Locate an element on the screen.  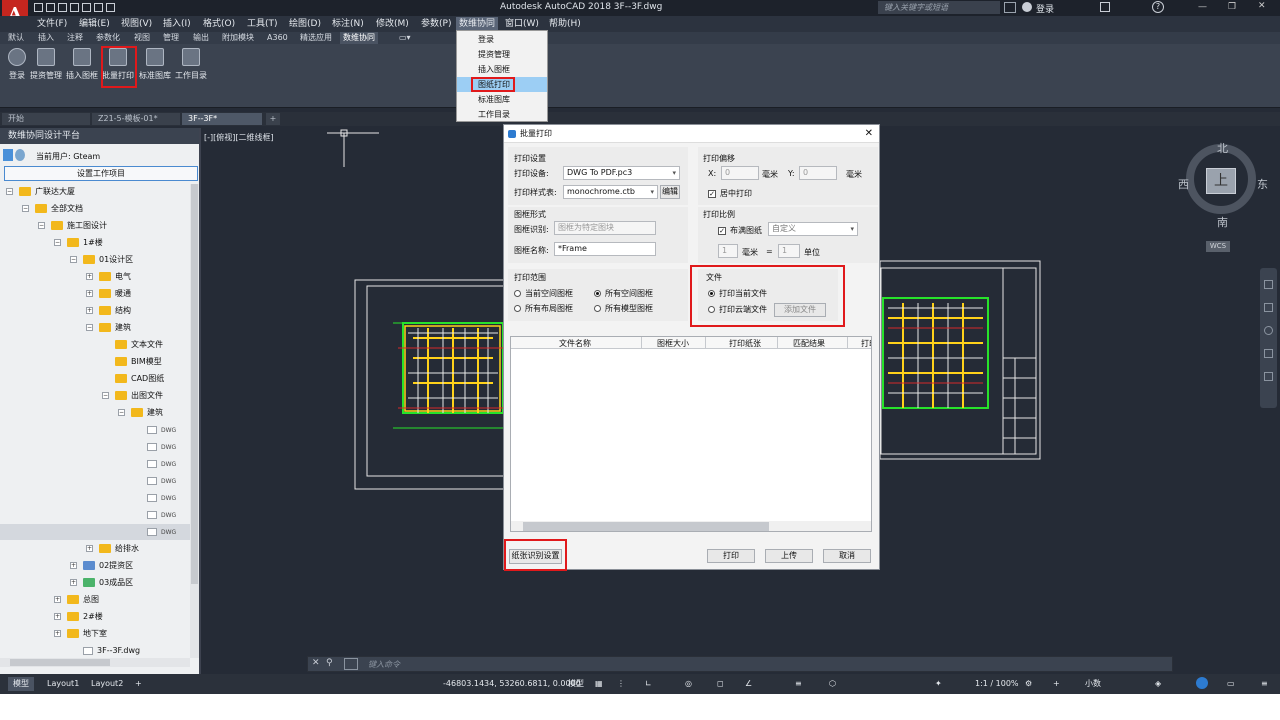
upload-button: 上传 is located at coordinates (789, 556).